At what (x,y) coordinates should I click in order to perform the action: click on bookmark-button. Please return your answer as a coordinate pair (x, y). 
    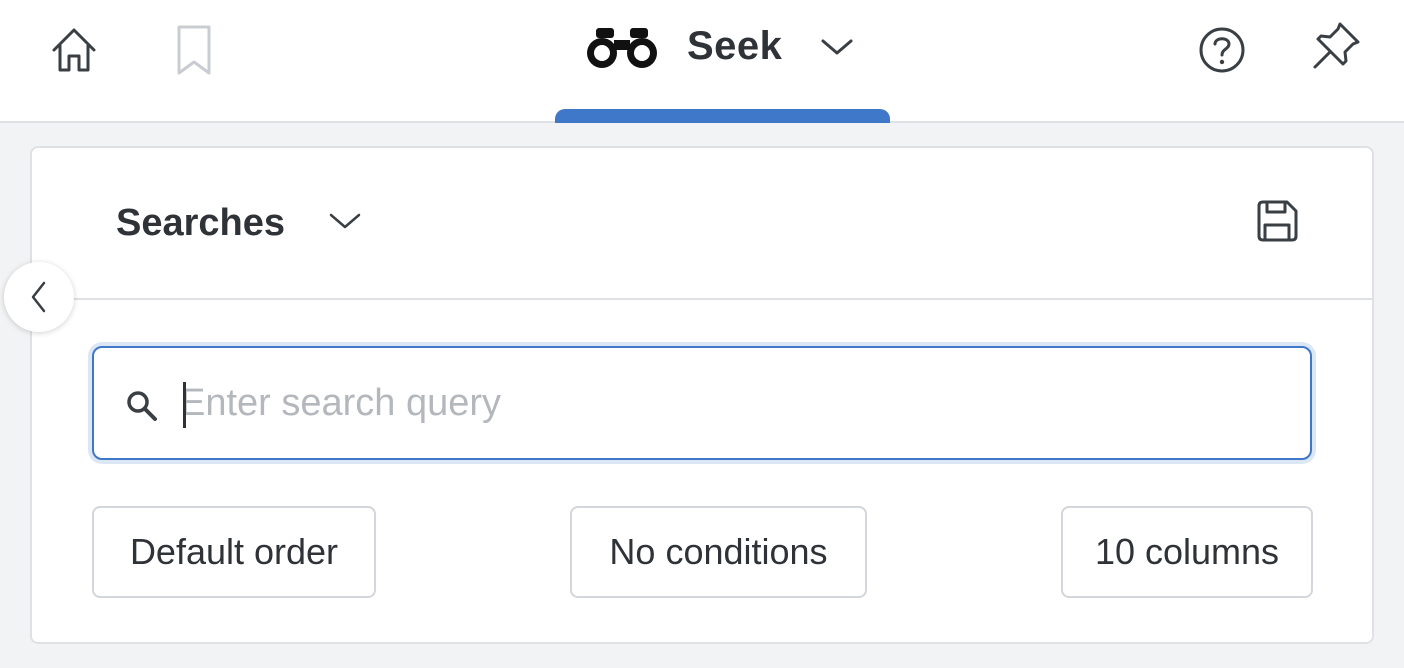
    Looking at the image, I should click on (194, 50).